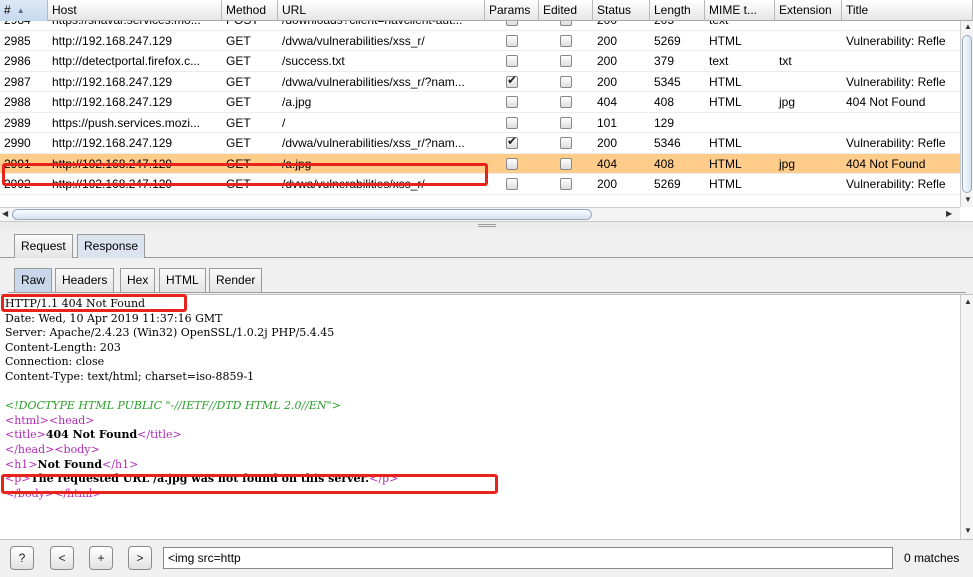 The height and width of the screenshot is (577, 973). I want to click on search-input, so click(528, 558).